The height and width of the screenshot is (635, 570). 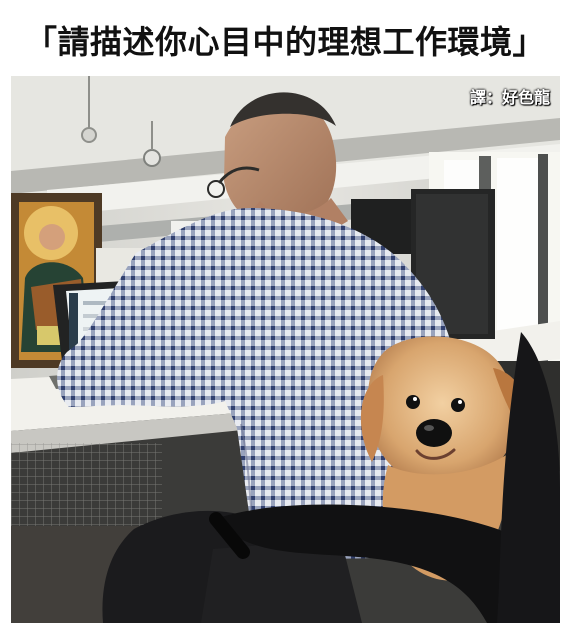 What do you see at coordinates (284, 42) in the screenshot?
I see `meme-title: 「請描述你心目中的理想工作環境」` at bounding box center [284, 42].